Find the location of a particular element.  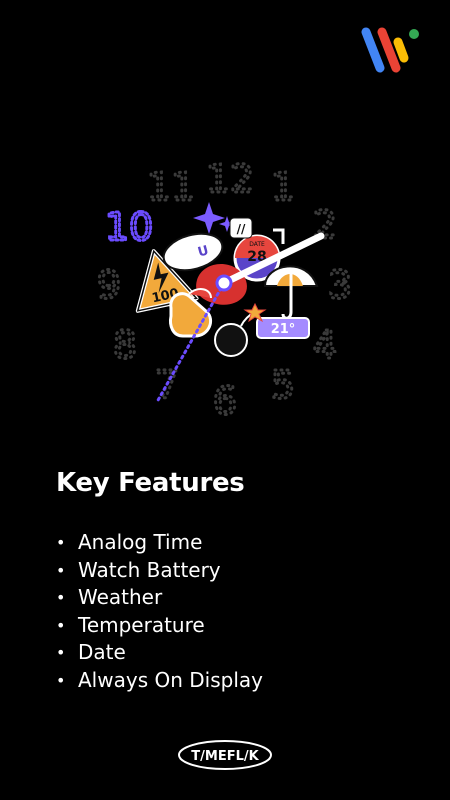

brand-logo: T/MEFL/K is located at coordinates (225, 755).